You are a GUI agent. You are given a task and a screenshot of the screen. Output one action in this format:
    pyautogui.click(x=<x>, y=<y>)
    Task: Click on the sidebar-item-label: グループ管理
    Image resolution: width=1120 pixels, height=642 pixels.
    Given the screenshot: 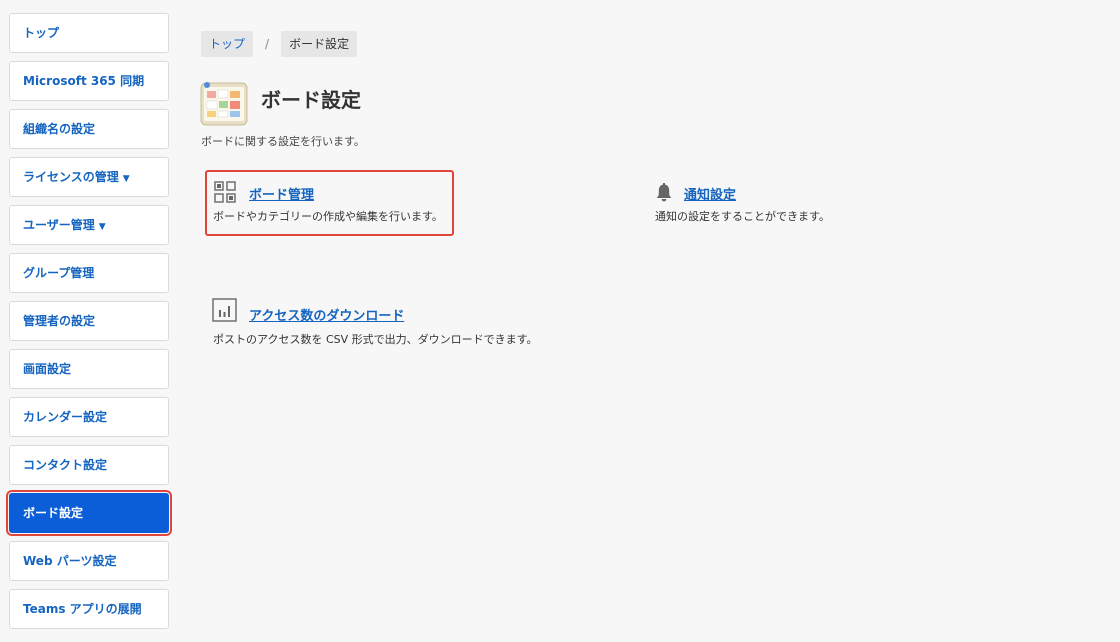 What is the action you would take?
    pyautogui.click(x=59, y=273)
    